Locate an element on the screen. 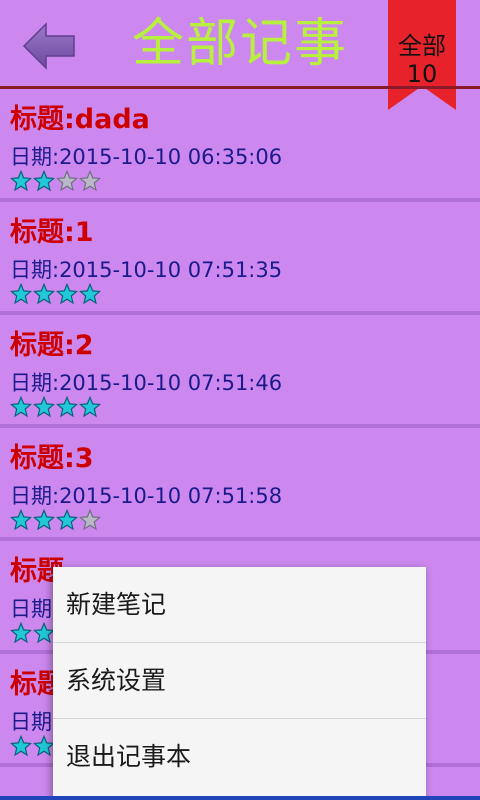 The width and height of the screenshot is (480, 800). note-date: 日期:2015-10-10 06:35:06 is located at coordinates (146, 157).